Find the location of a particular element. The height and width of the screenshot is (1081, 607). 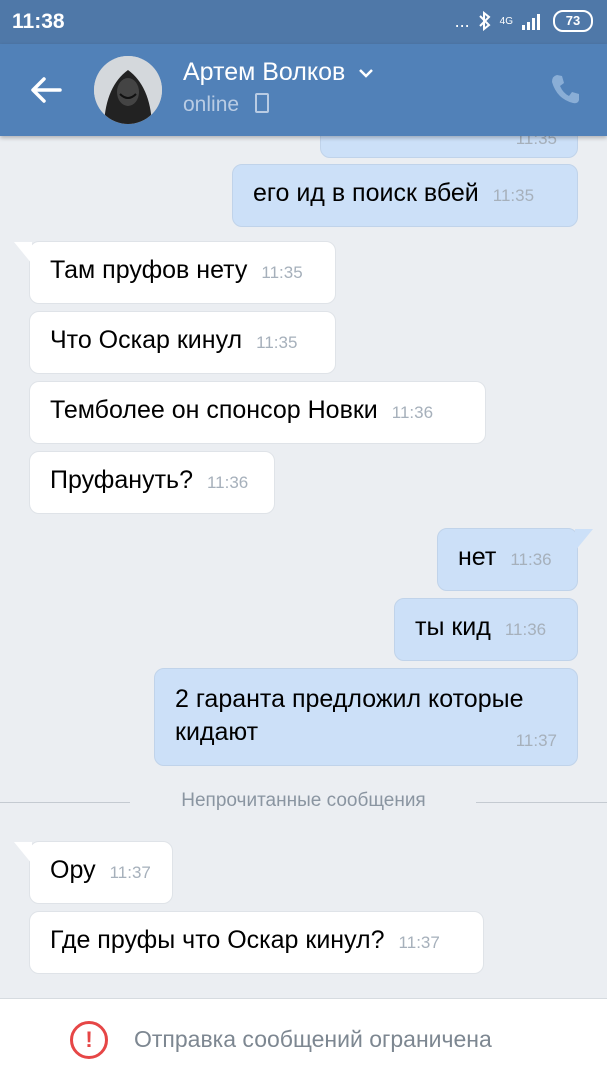

status-icons: ... 4G 73 is located at coordinates (524, 21).